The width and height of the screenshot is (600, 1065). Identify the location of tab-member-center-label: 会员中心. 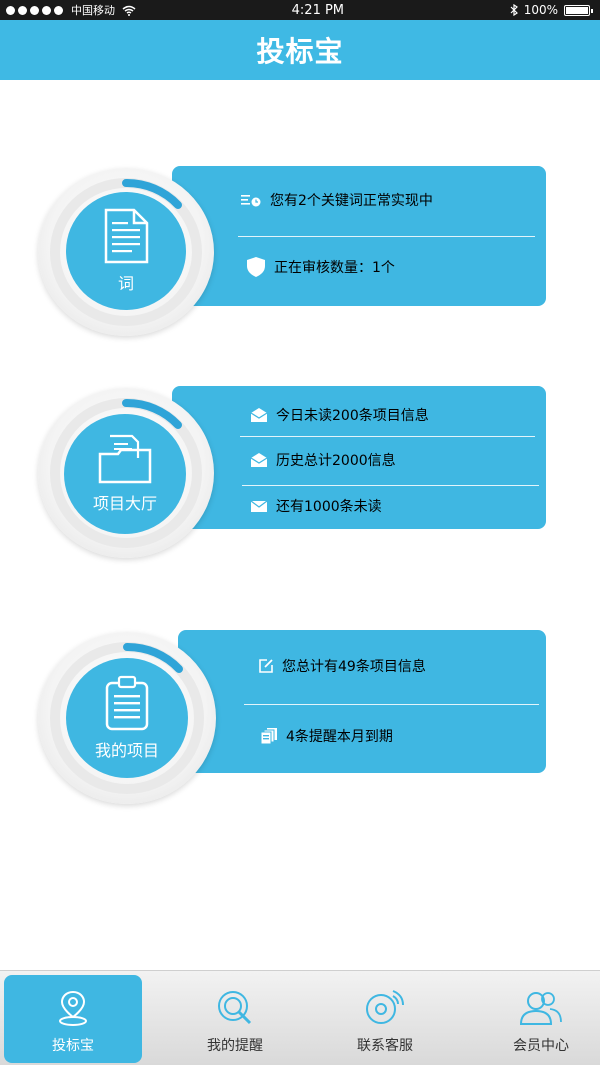
(541, 1046).